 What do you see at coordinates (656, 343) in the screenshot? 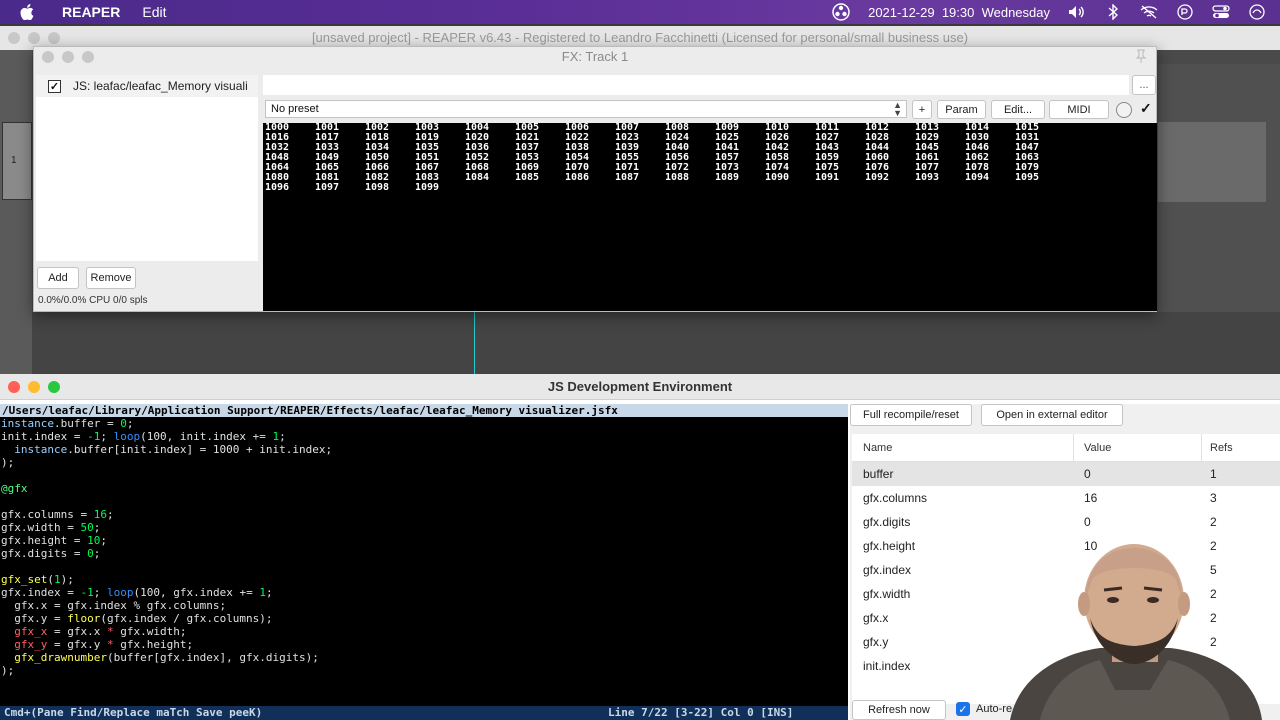
I see `arrange-empty-area` at bounding box center [656, 343].